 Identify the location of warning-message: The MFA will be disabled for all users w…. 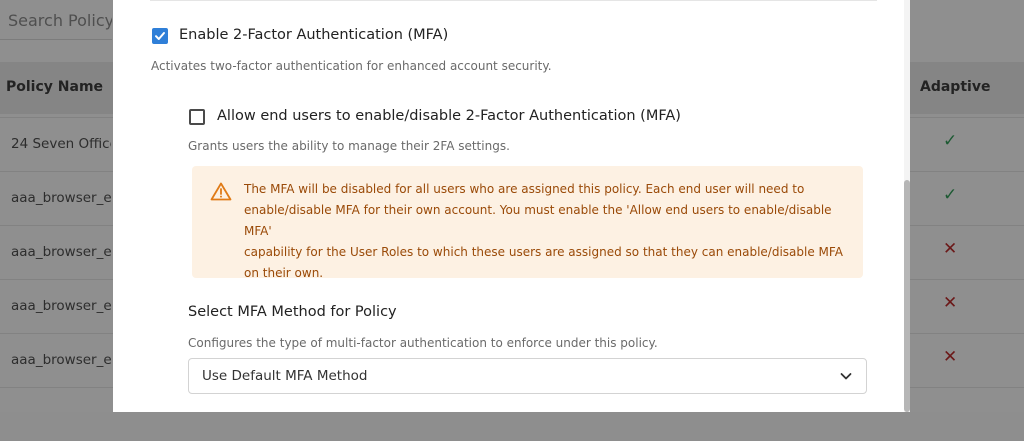
(544, 231).